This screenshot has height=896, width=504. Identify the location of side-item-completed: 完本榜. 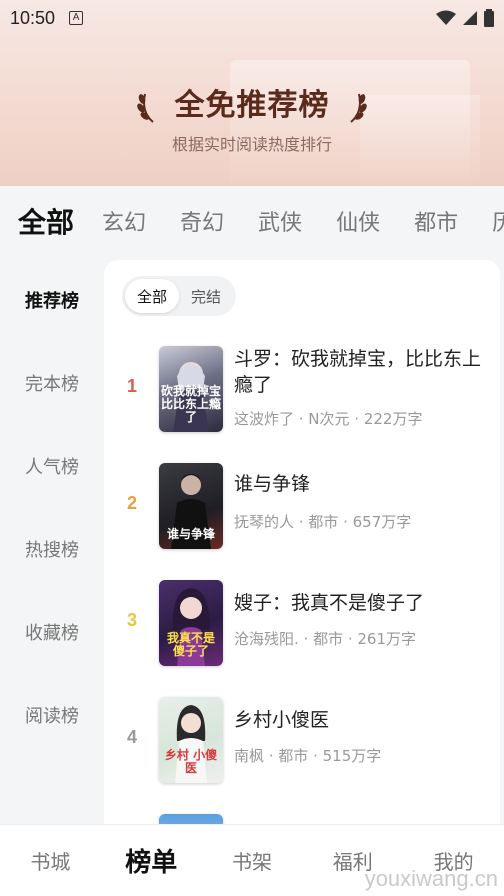
(52, 382).